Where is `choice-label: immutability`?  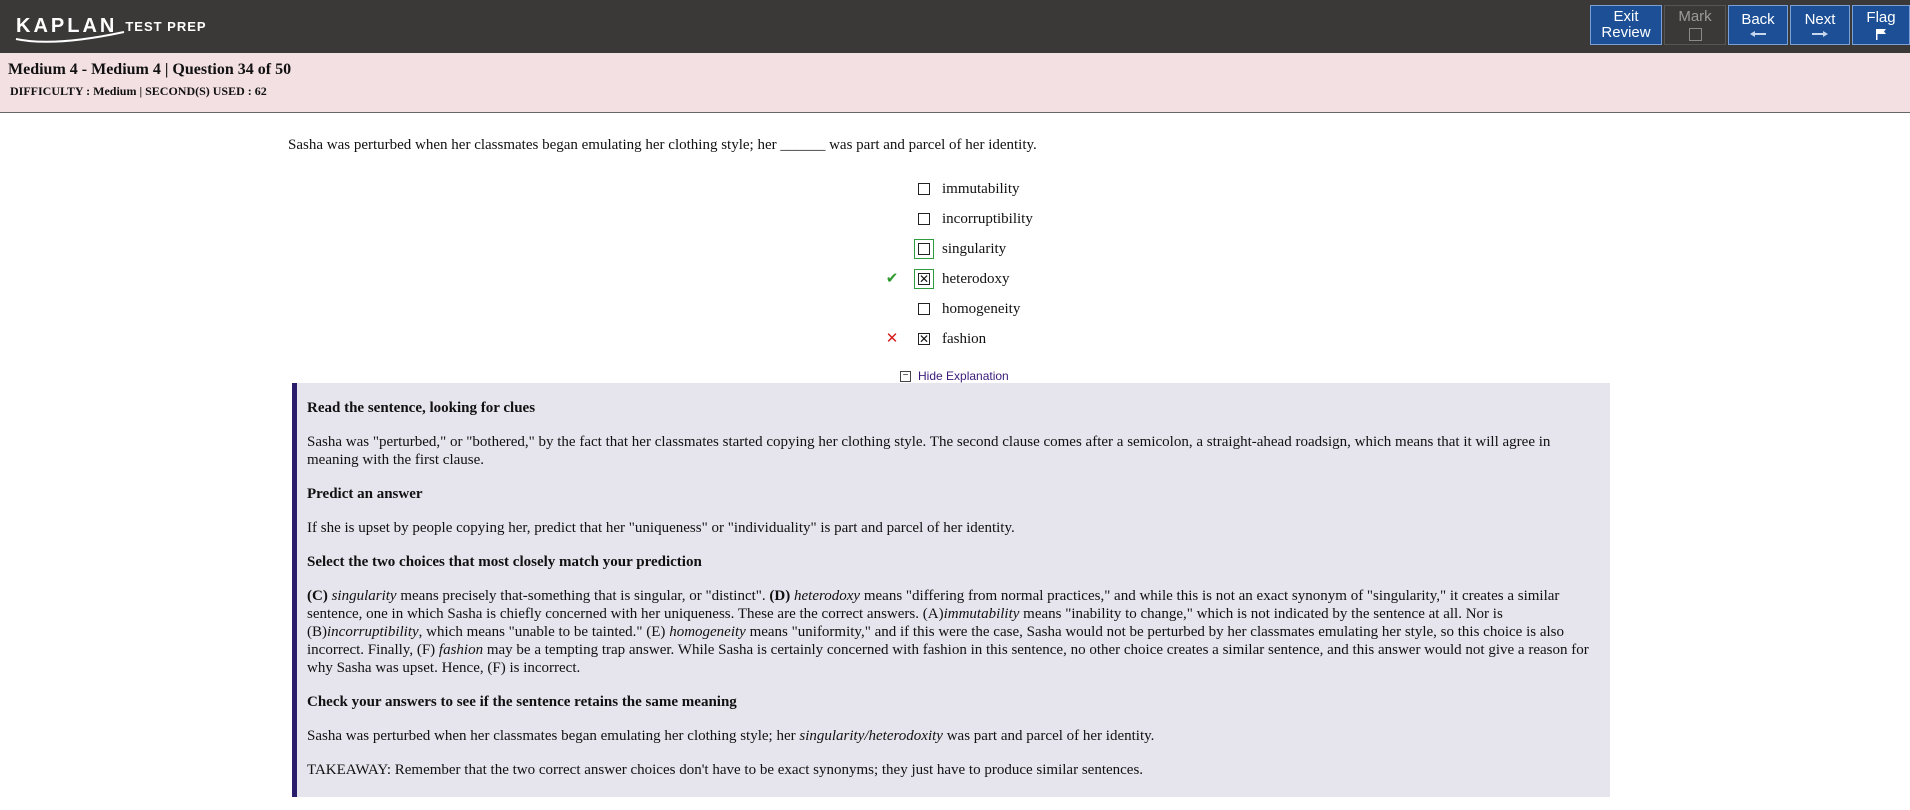
choice-label: immutability is located at coordinates (981, 188).